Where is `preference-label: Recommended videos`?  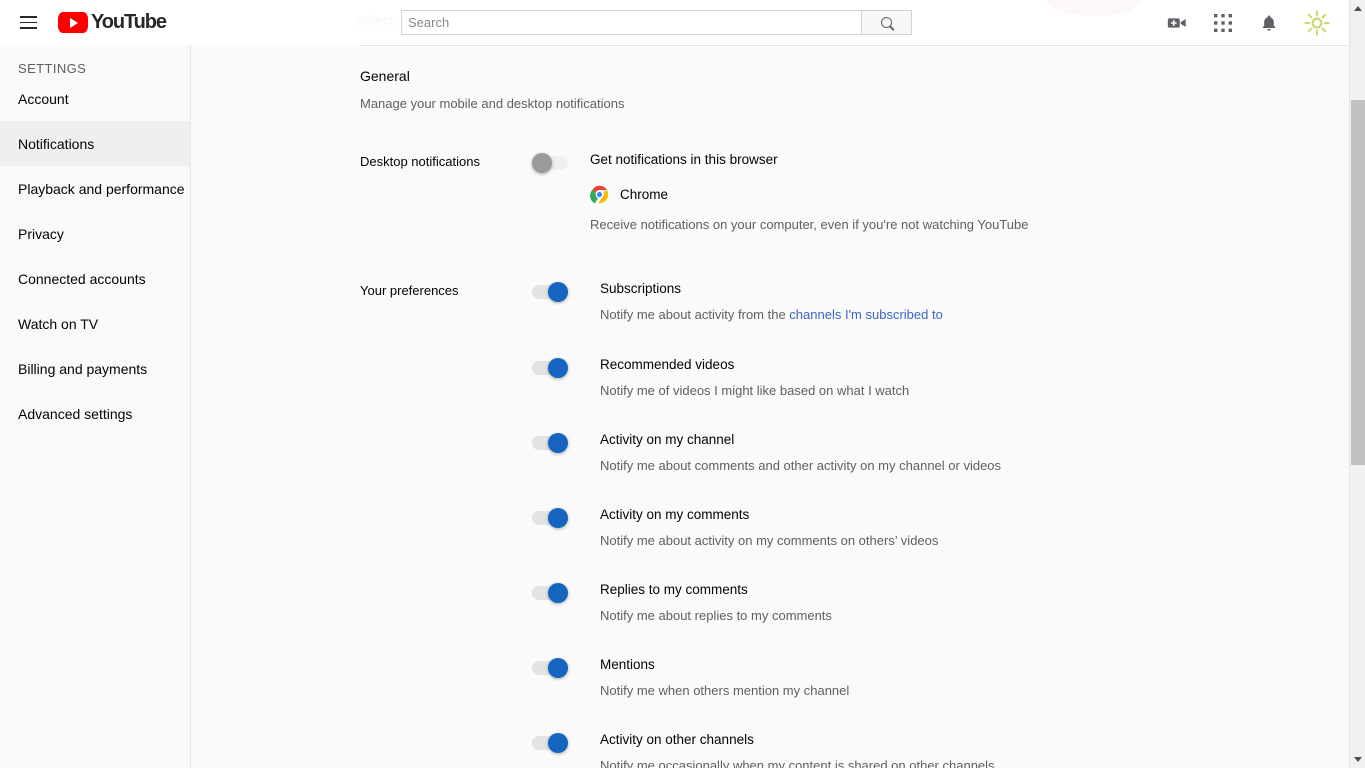
preference-label: Recommended videos is located at coordinates (667, 364).